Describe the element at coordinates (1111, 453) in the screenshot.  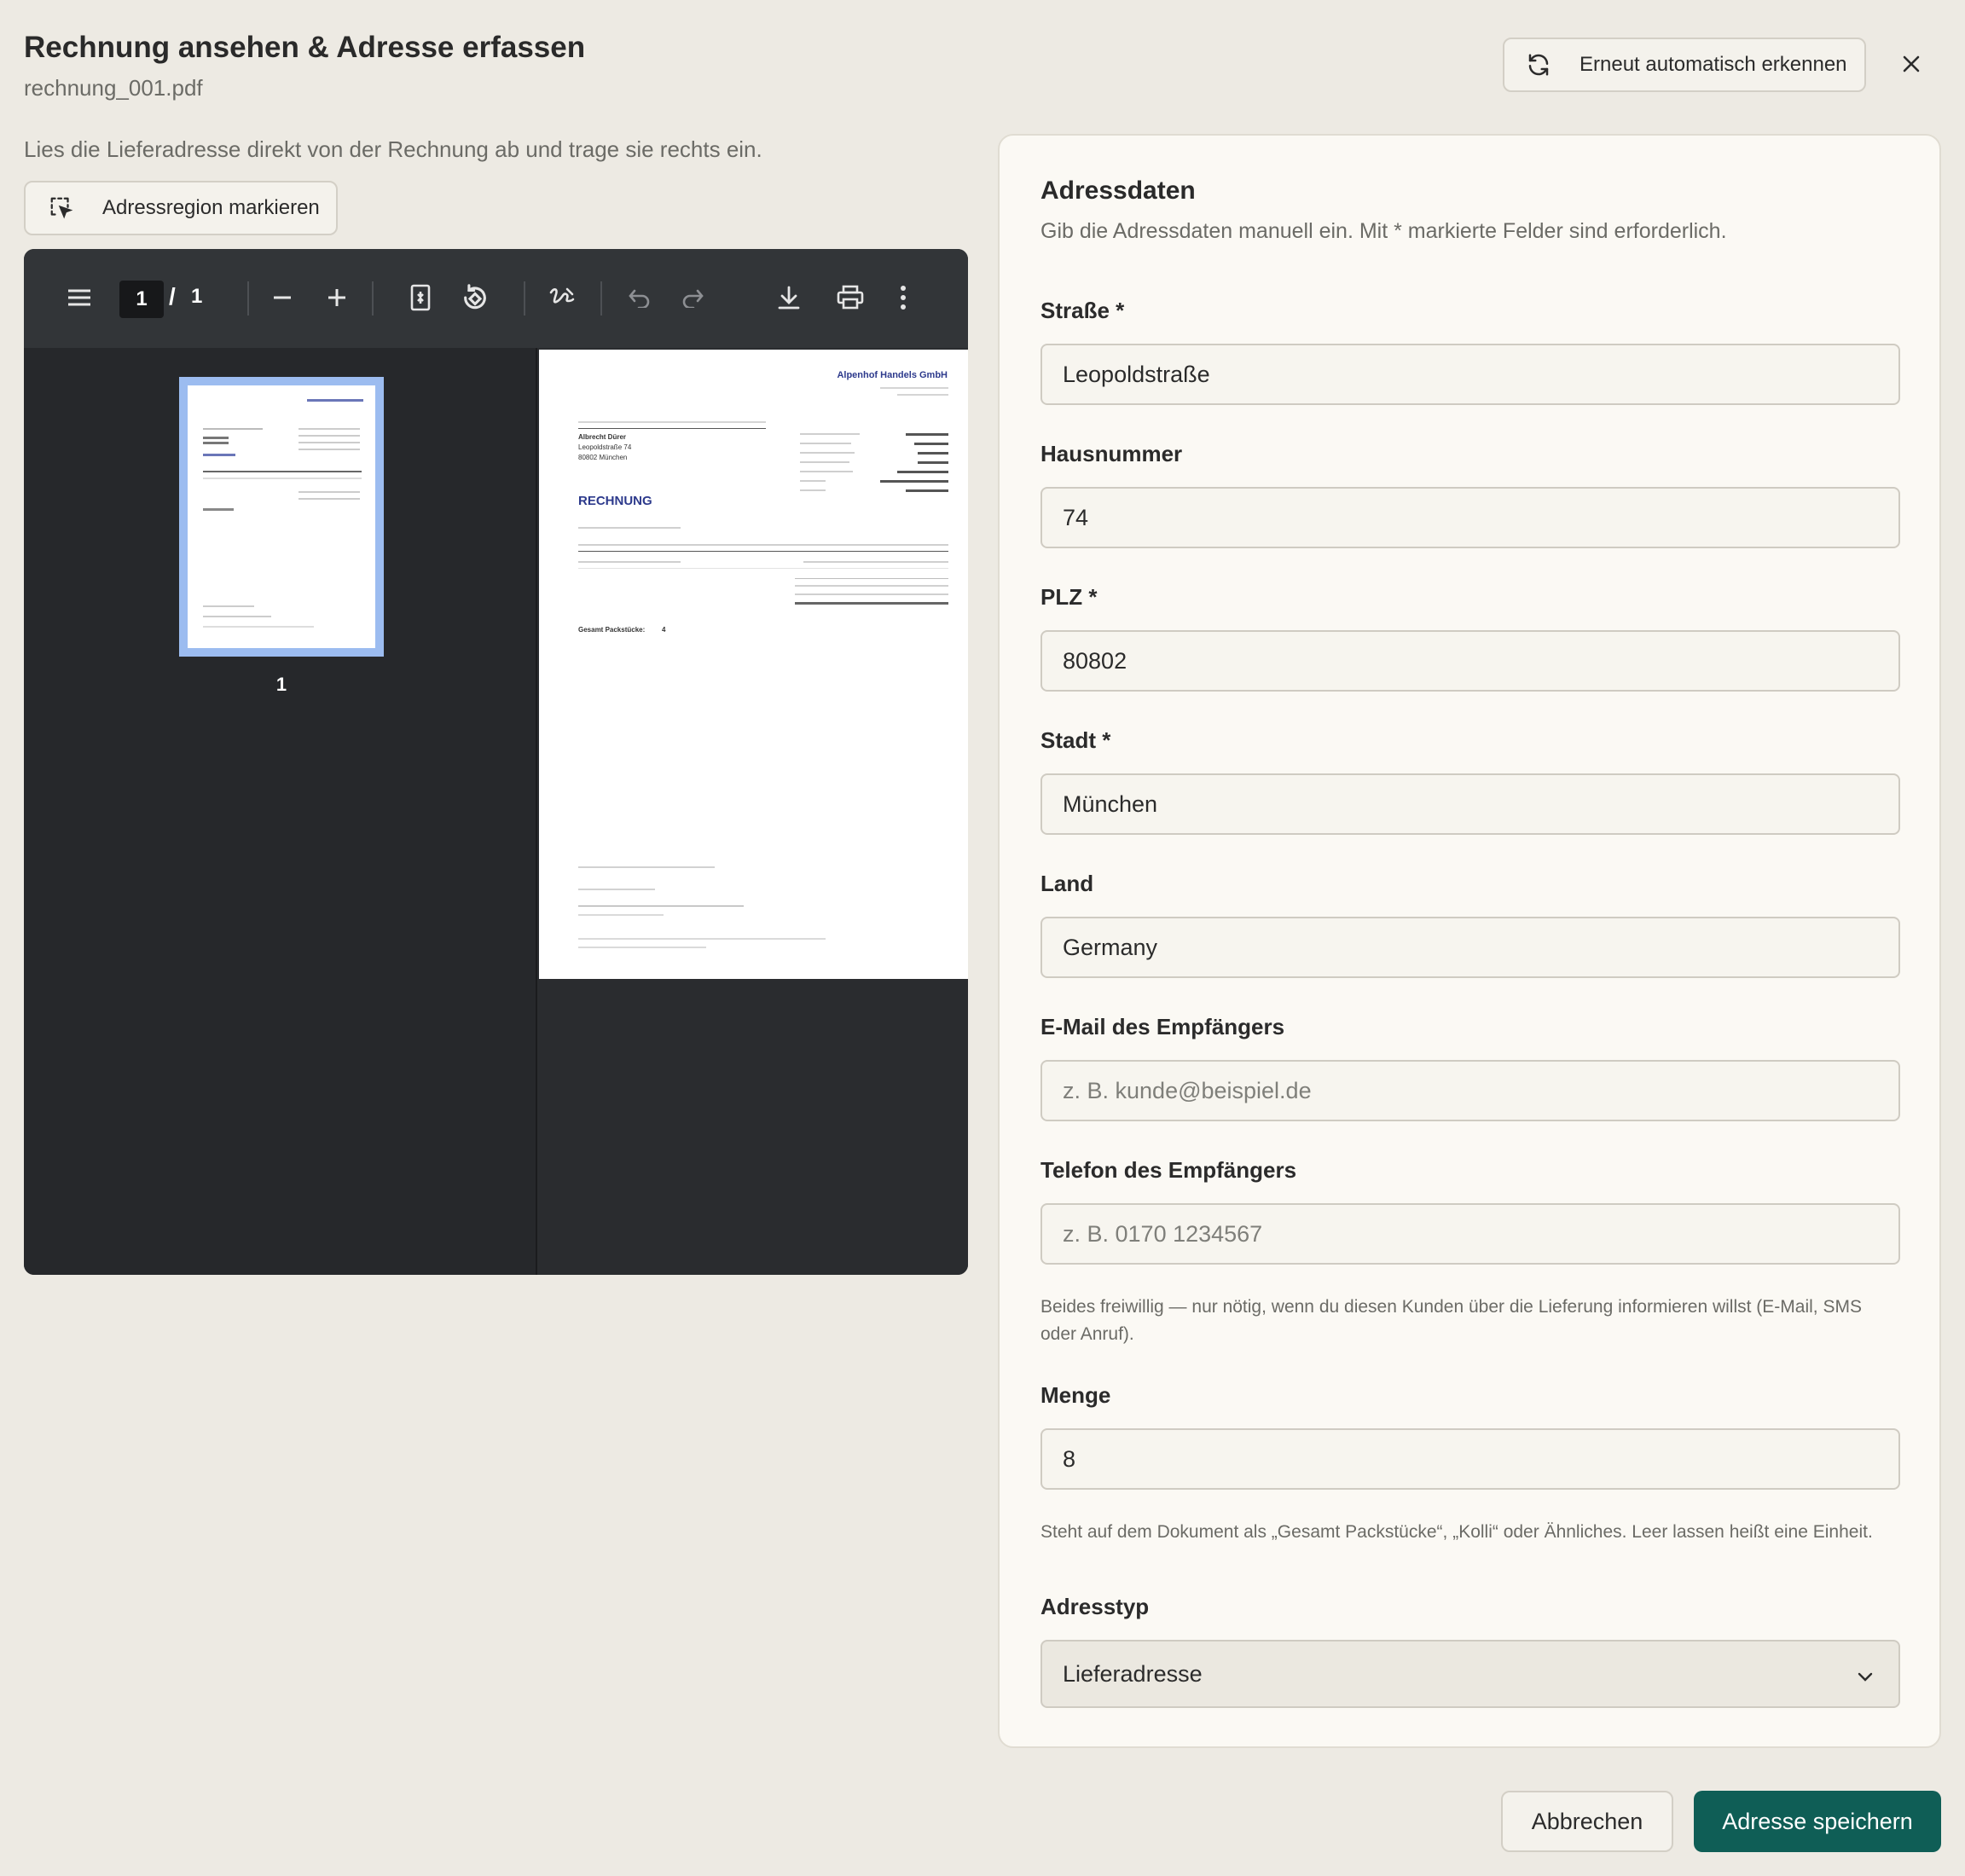
I see `house-number-label: Hausnummer` at that location.